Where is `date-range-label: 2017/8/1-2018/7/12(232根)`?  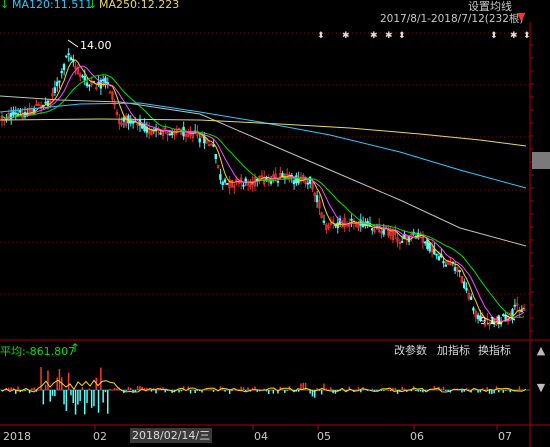
date-range-label: 2017/8/1-2018/7/12(232根) is located at coordinates (452, 19).